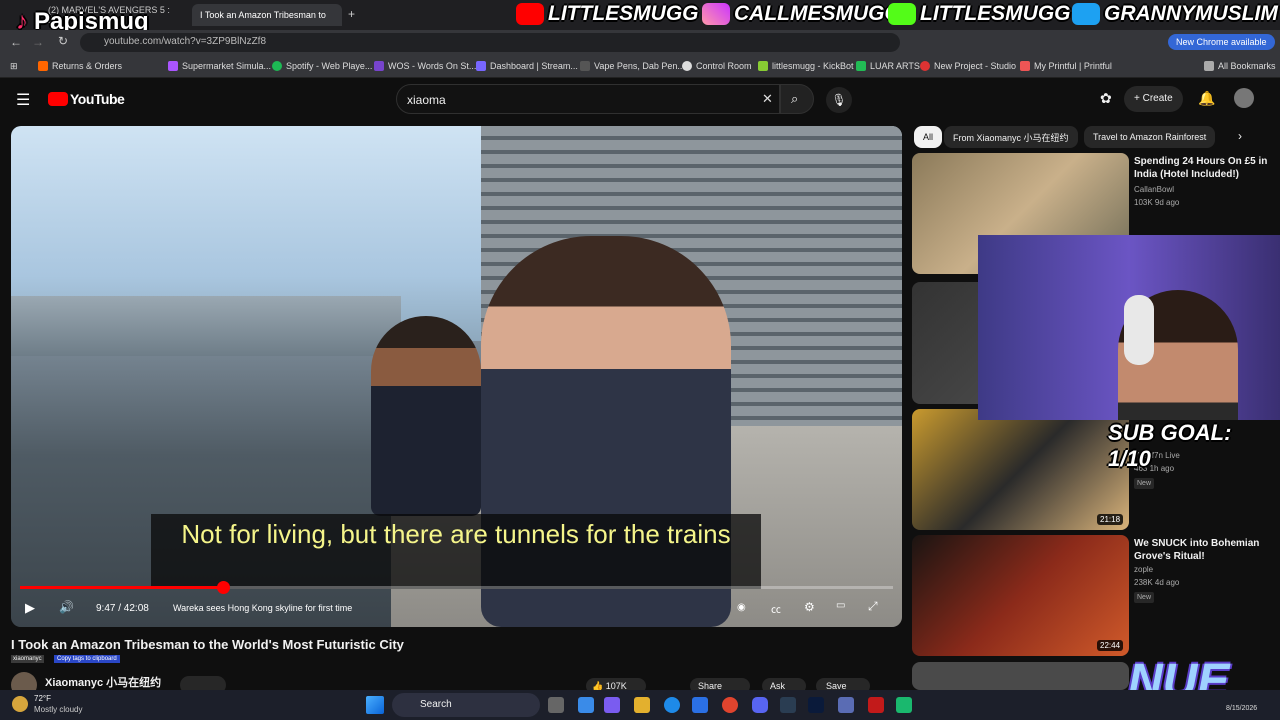 Image resolution: width=1280 pixels, height=720 pixels. I want to click on youtube-logo-text: YouTube, so click(97, 99).